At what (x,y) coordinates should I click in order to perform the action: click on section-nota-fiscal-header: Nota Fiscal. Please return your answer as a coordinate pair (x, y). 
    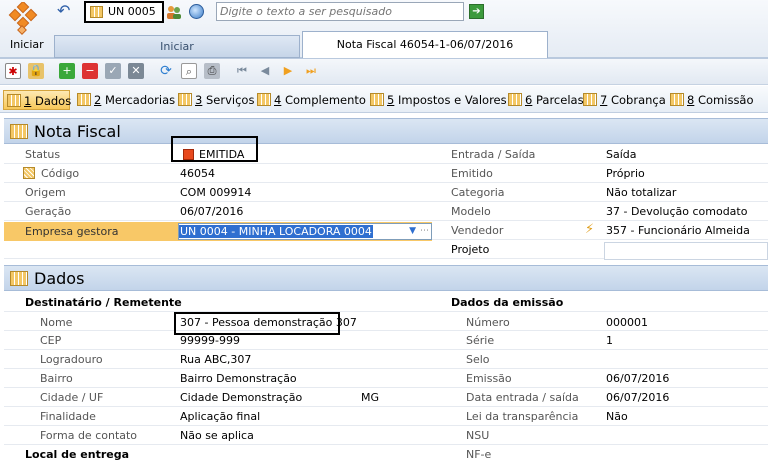
    Looking at the image, I should click on (386, 131).